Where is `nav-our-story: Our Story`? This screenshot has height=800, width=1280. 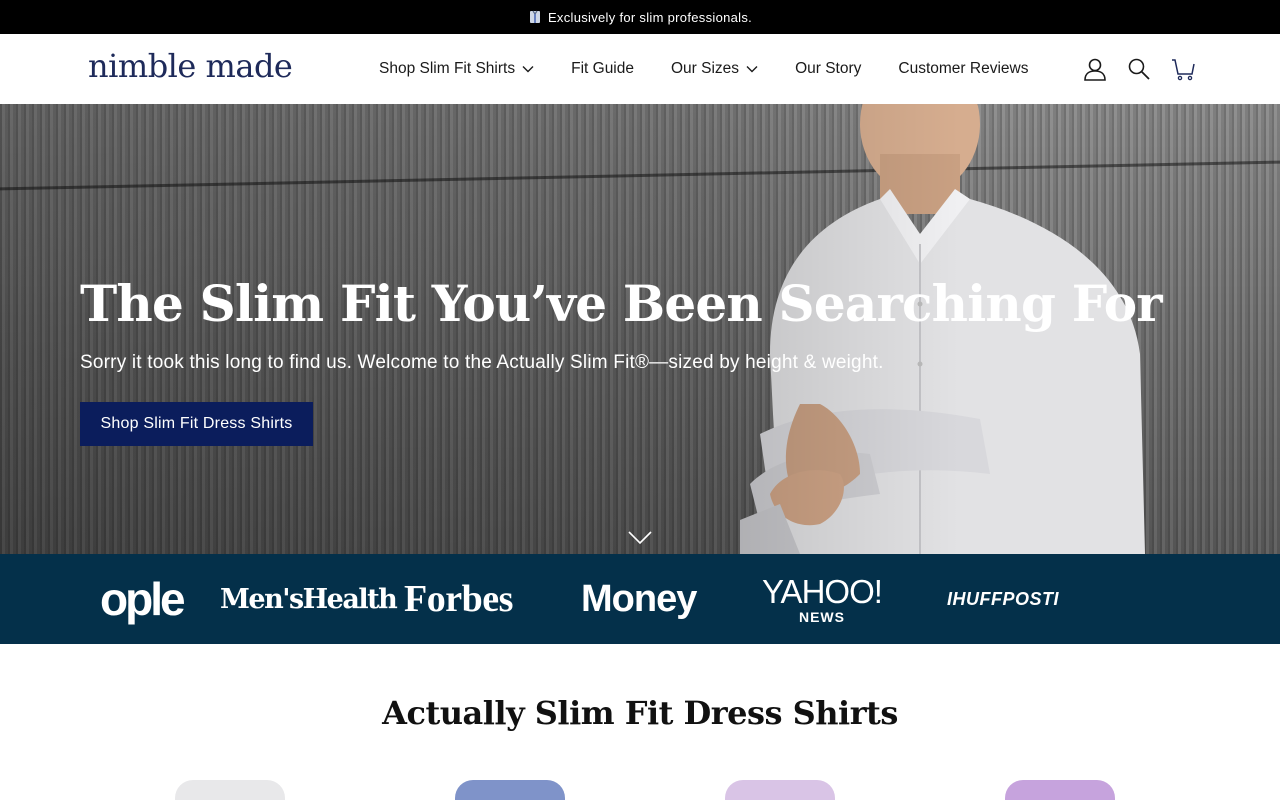 nav-our-story: Our Story is located at coordinates (828, 69).